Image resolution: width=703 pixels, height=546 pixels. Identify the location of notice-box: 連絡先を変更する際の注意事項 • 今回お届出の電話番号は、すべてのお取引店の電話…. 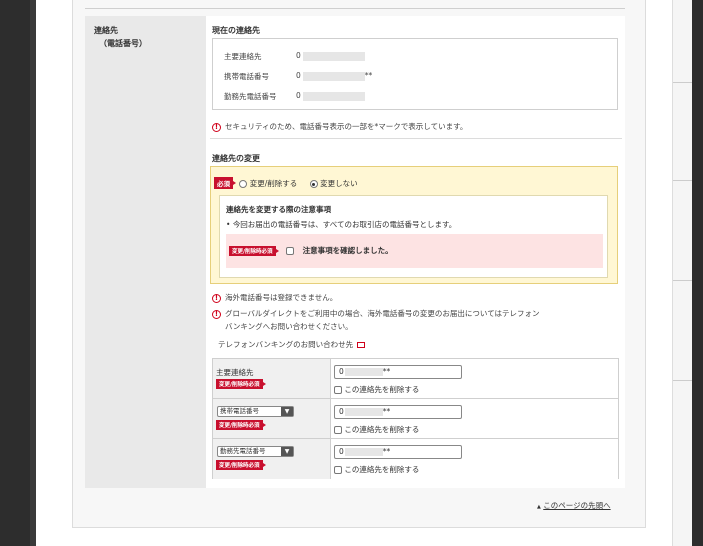
(413, 236).